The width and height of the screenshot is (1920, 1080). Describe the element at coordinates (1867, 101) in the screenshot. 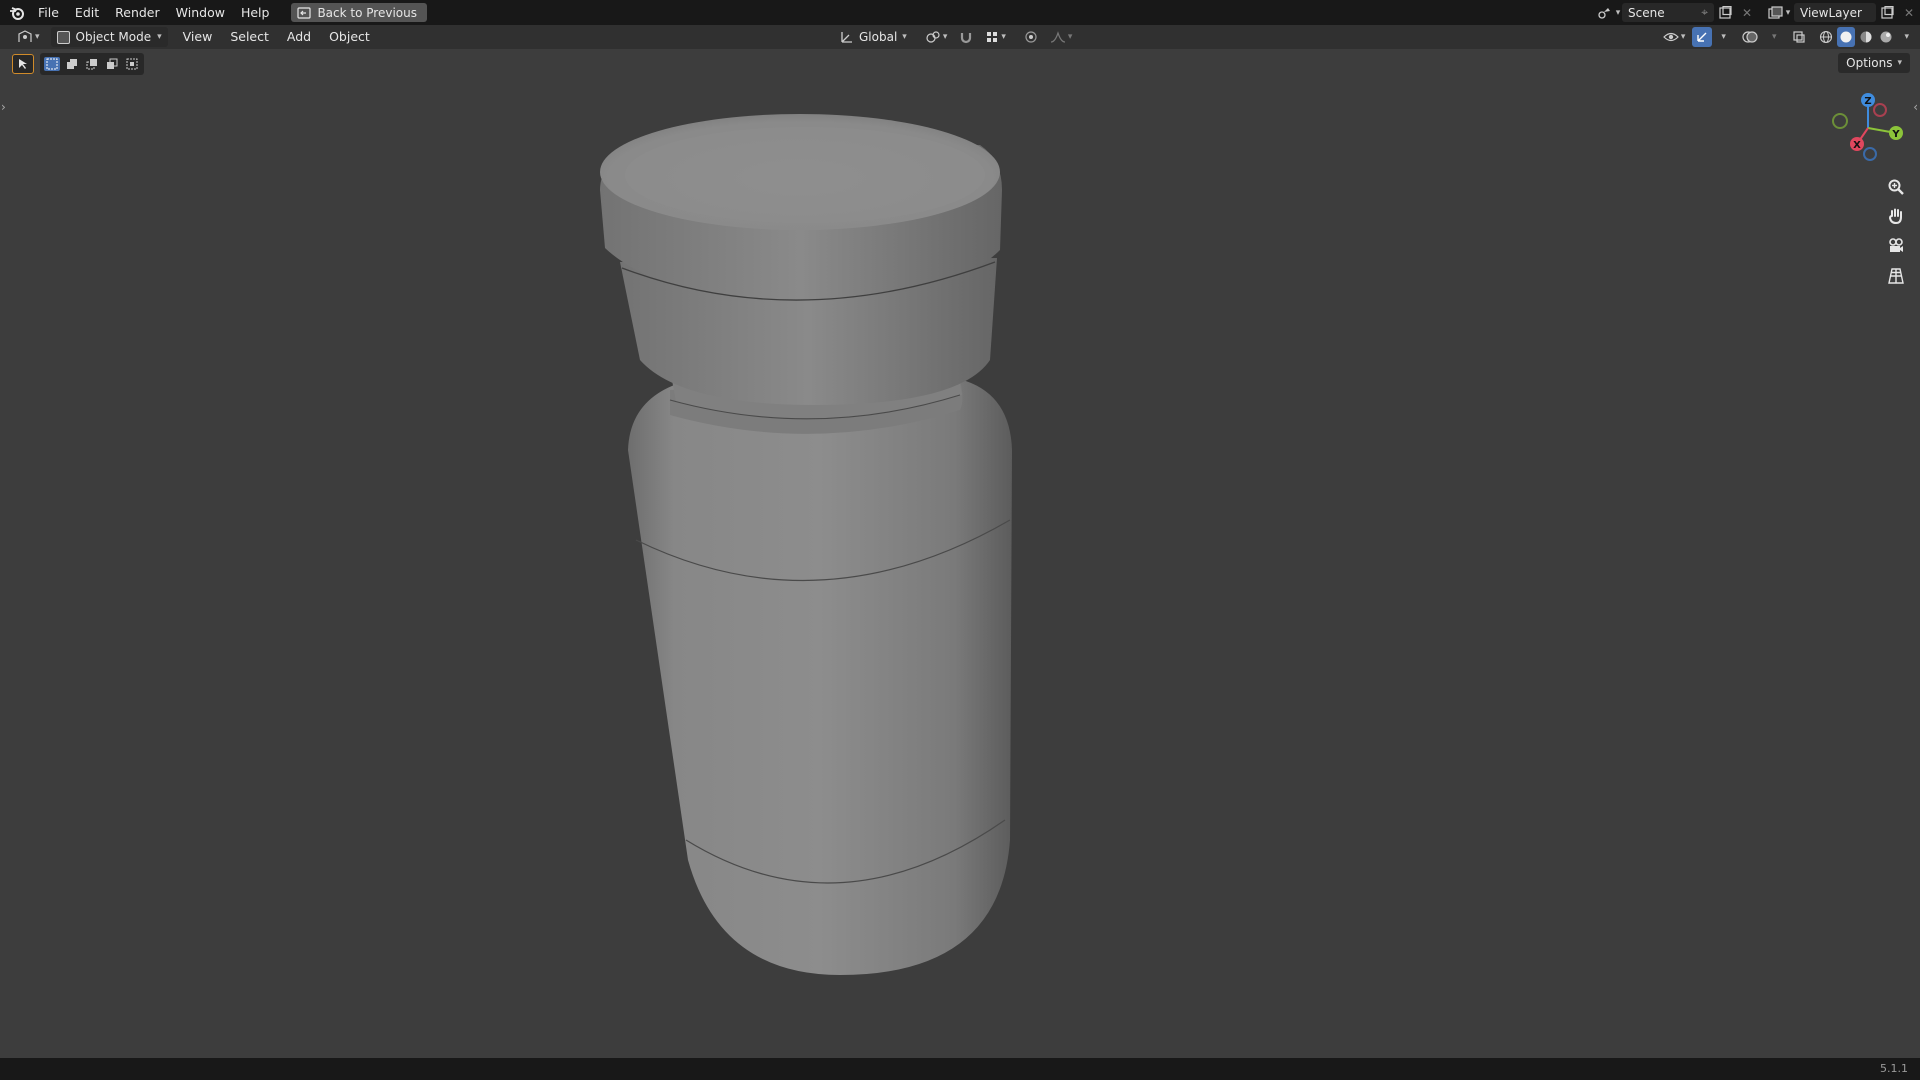

I see `gizmo-z-label: Z` at that location.